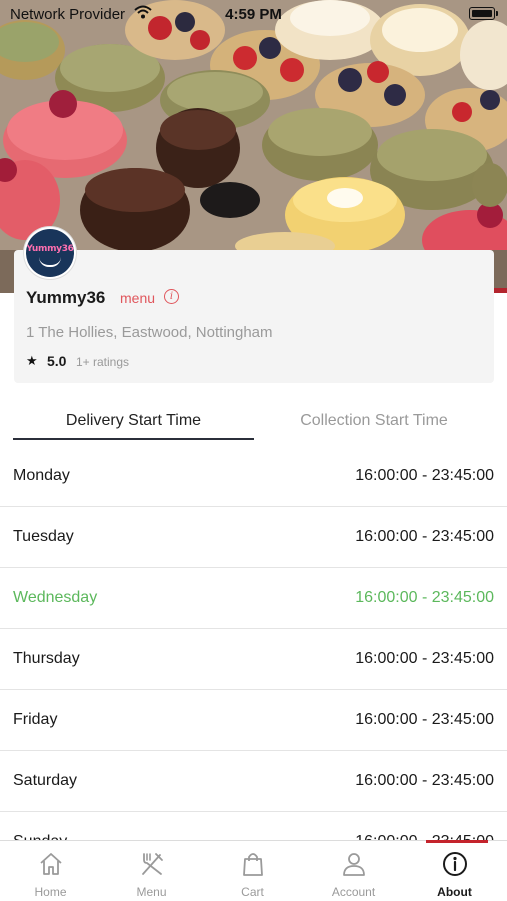 This screenshot has height=901, width=507. What do you see at coordinates (252, 892) in the screenshot?
I see `nav-cart-label: Cart` at bounding box center [252, 892].